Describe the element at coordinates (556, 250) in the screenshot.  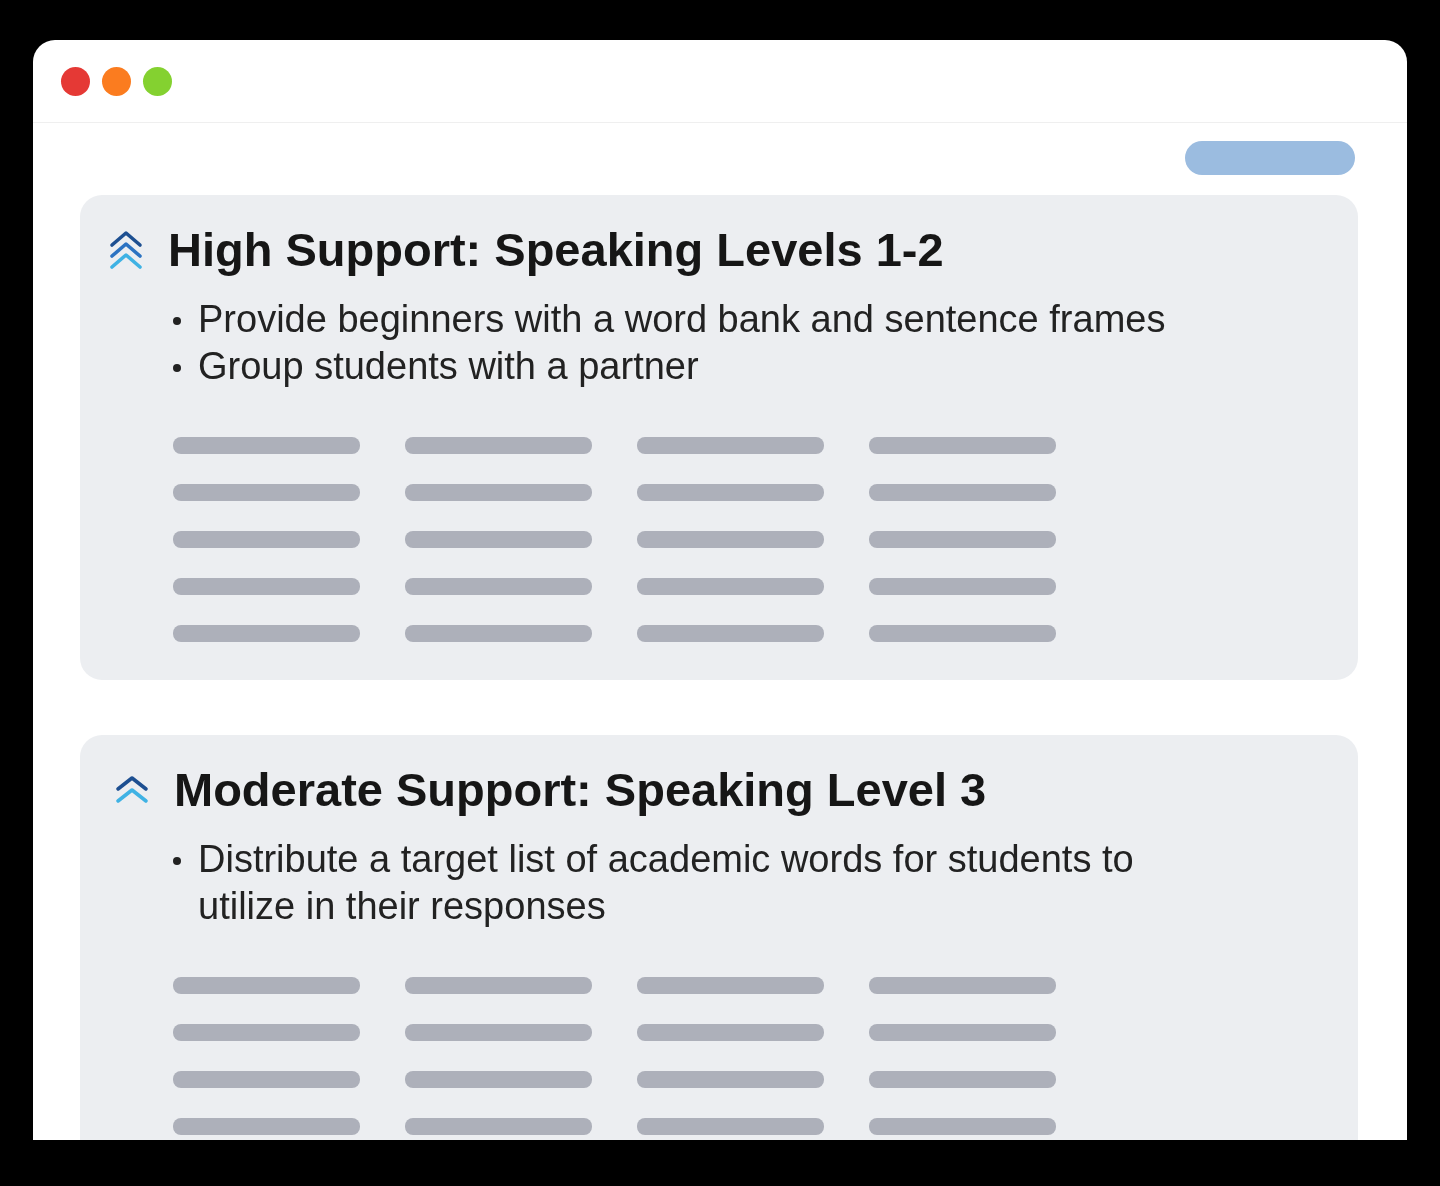
I see `section-heading: High Support: Speaking Levels 1-2` at that location.